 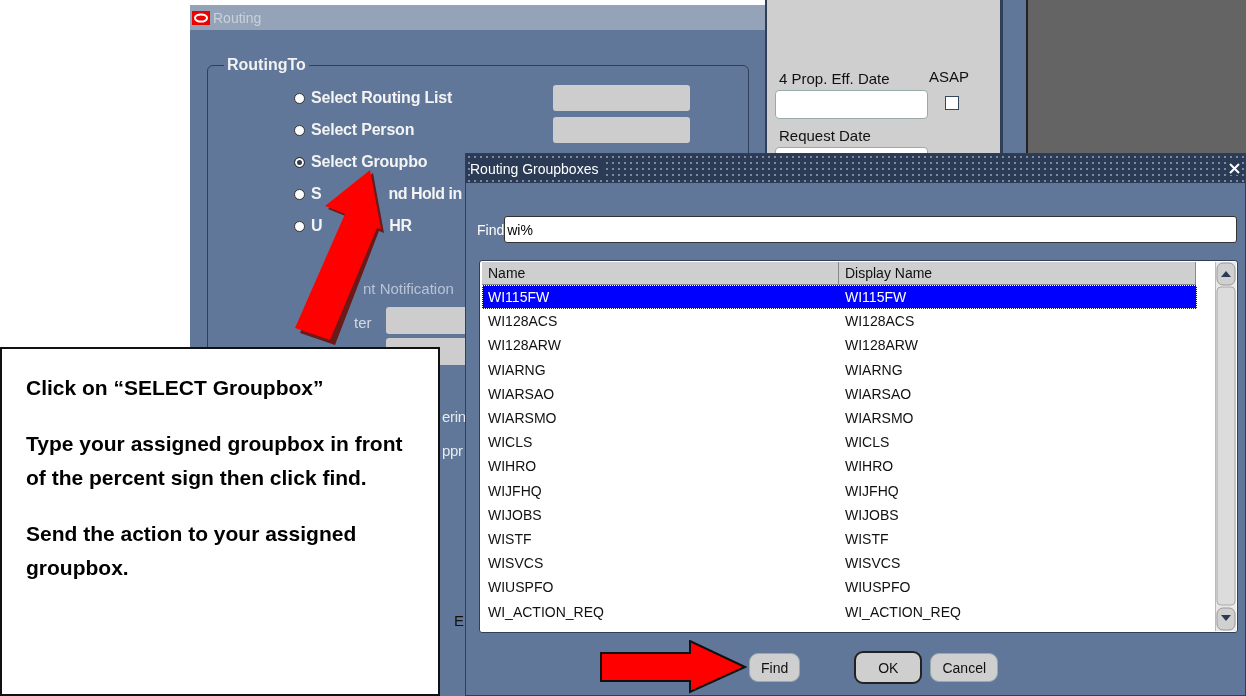 What do you see at coordinates (1017, 273) in the screenshot?
I see `column-header: Display Name` at bounding box center [1017, 273].